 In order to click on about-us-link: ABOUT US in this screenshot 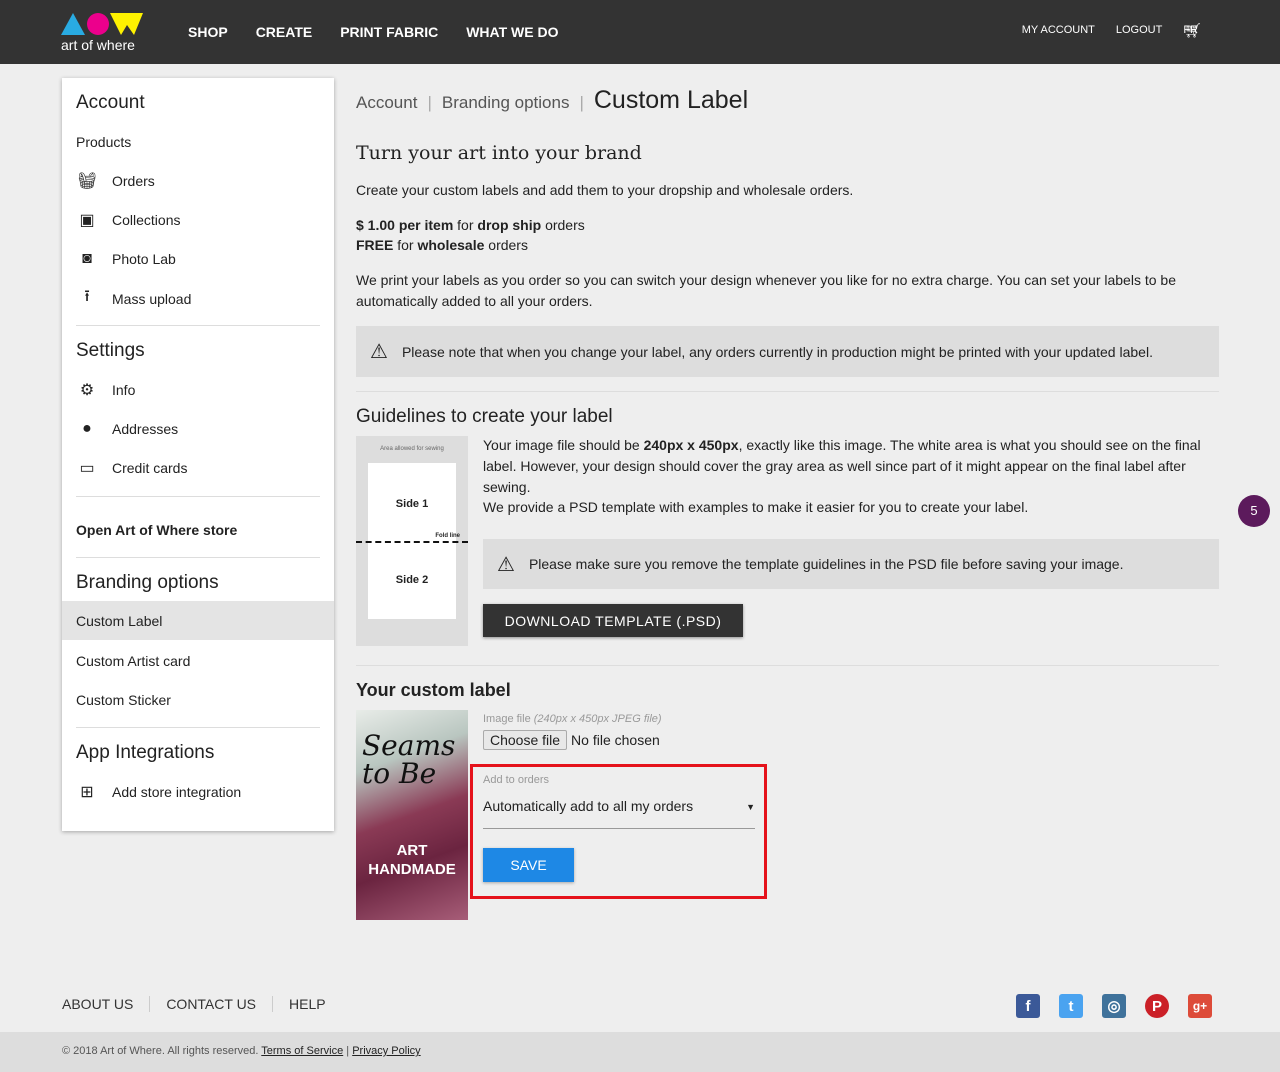, I will do `click(105, 1004)`.